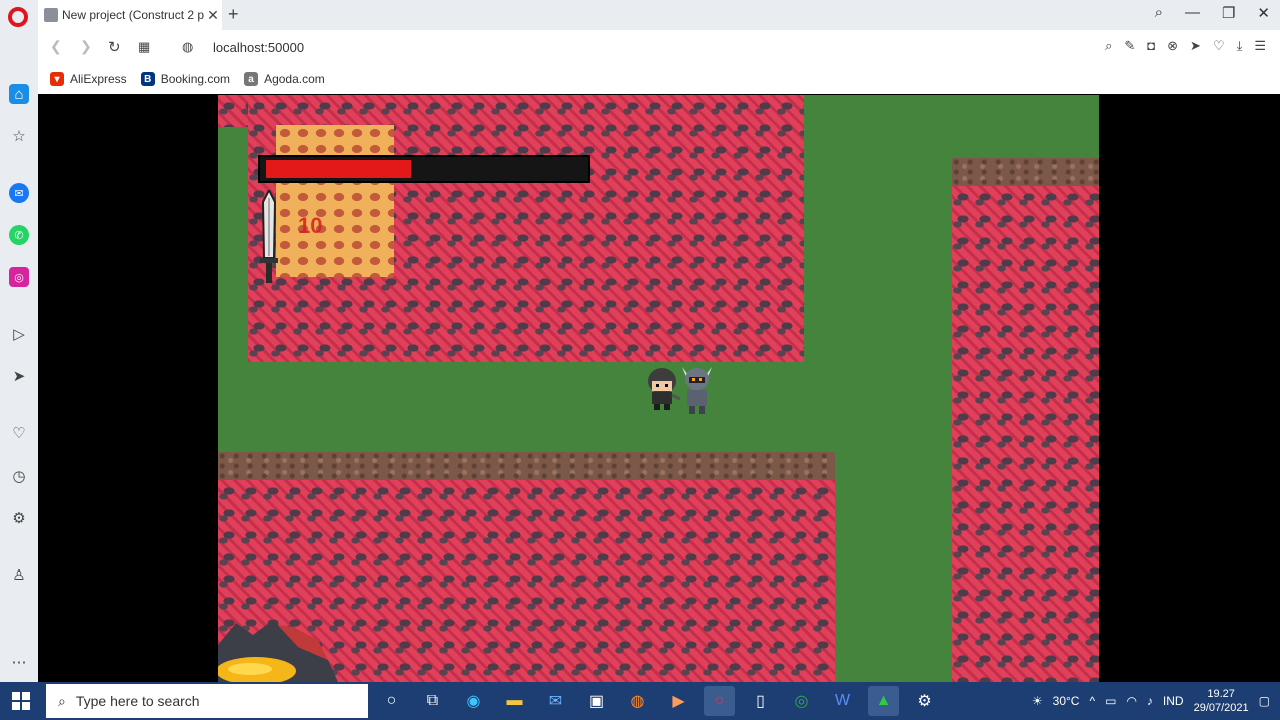 The image size is (1280, 720). Describe the element at coordinates (1212, 13) in the screenshot. I see `window-controls: ⌕ — ❐ ✕` at that location.